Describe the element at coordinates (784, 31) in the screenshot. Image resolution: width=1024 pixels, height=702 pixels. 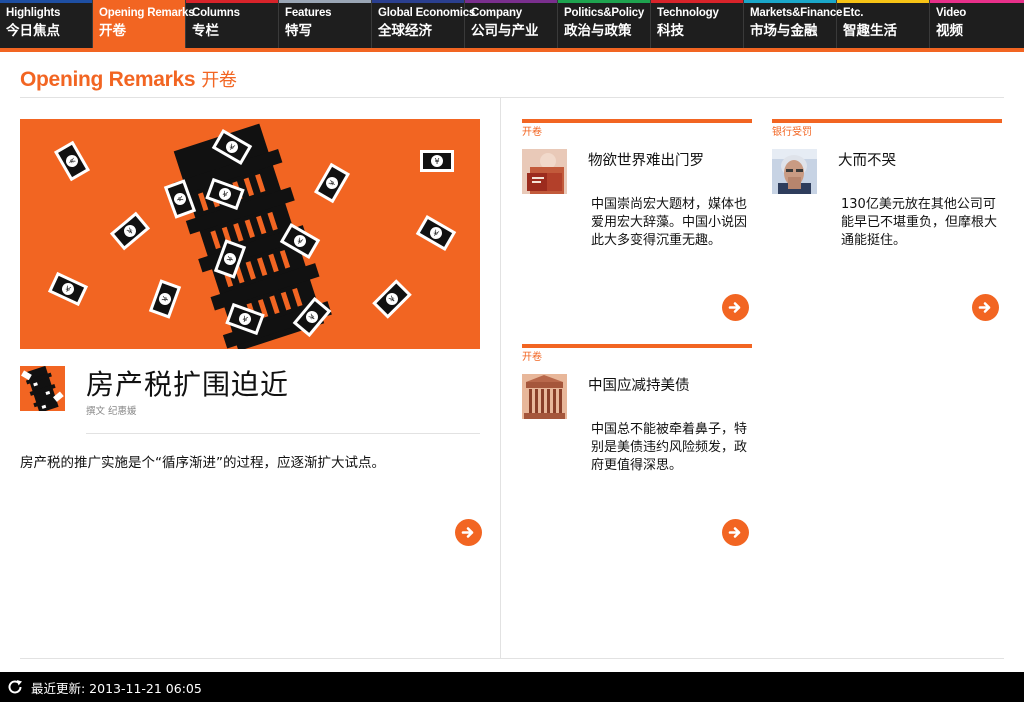
I see `nav-tab-label-zh: 市场与金融` at that location.